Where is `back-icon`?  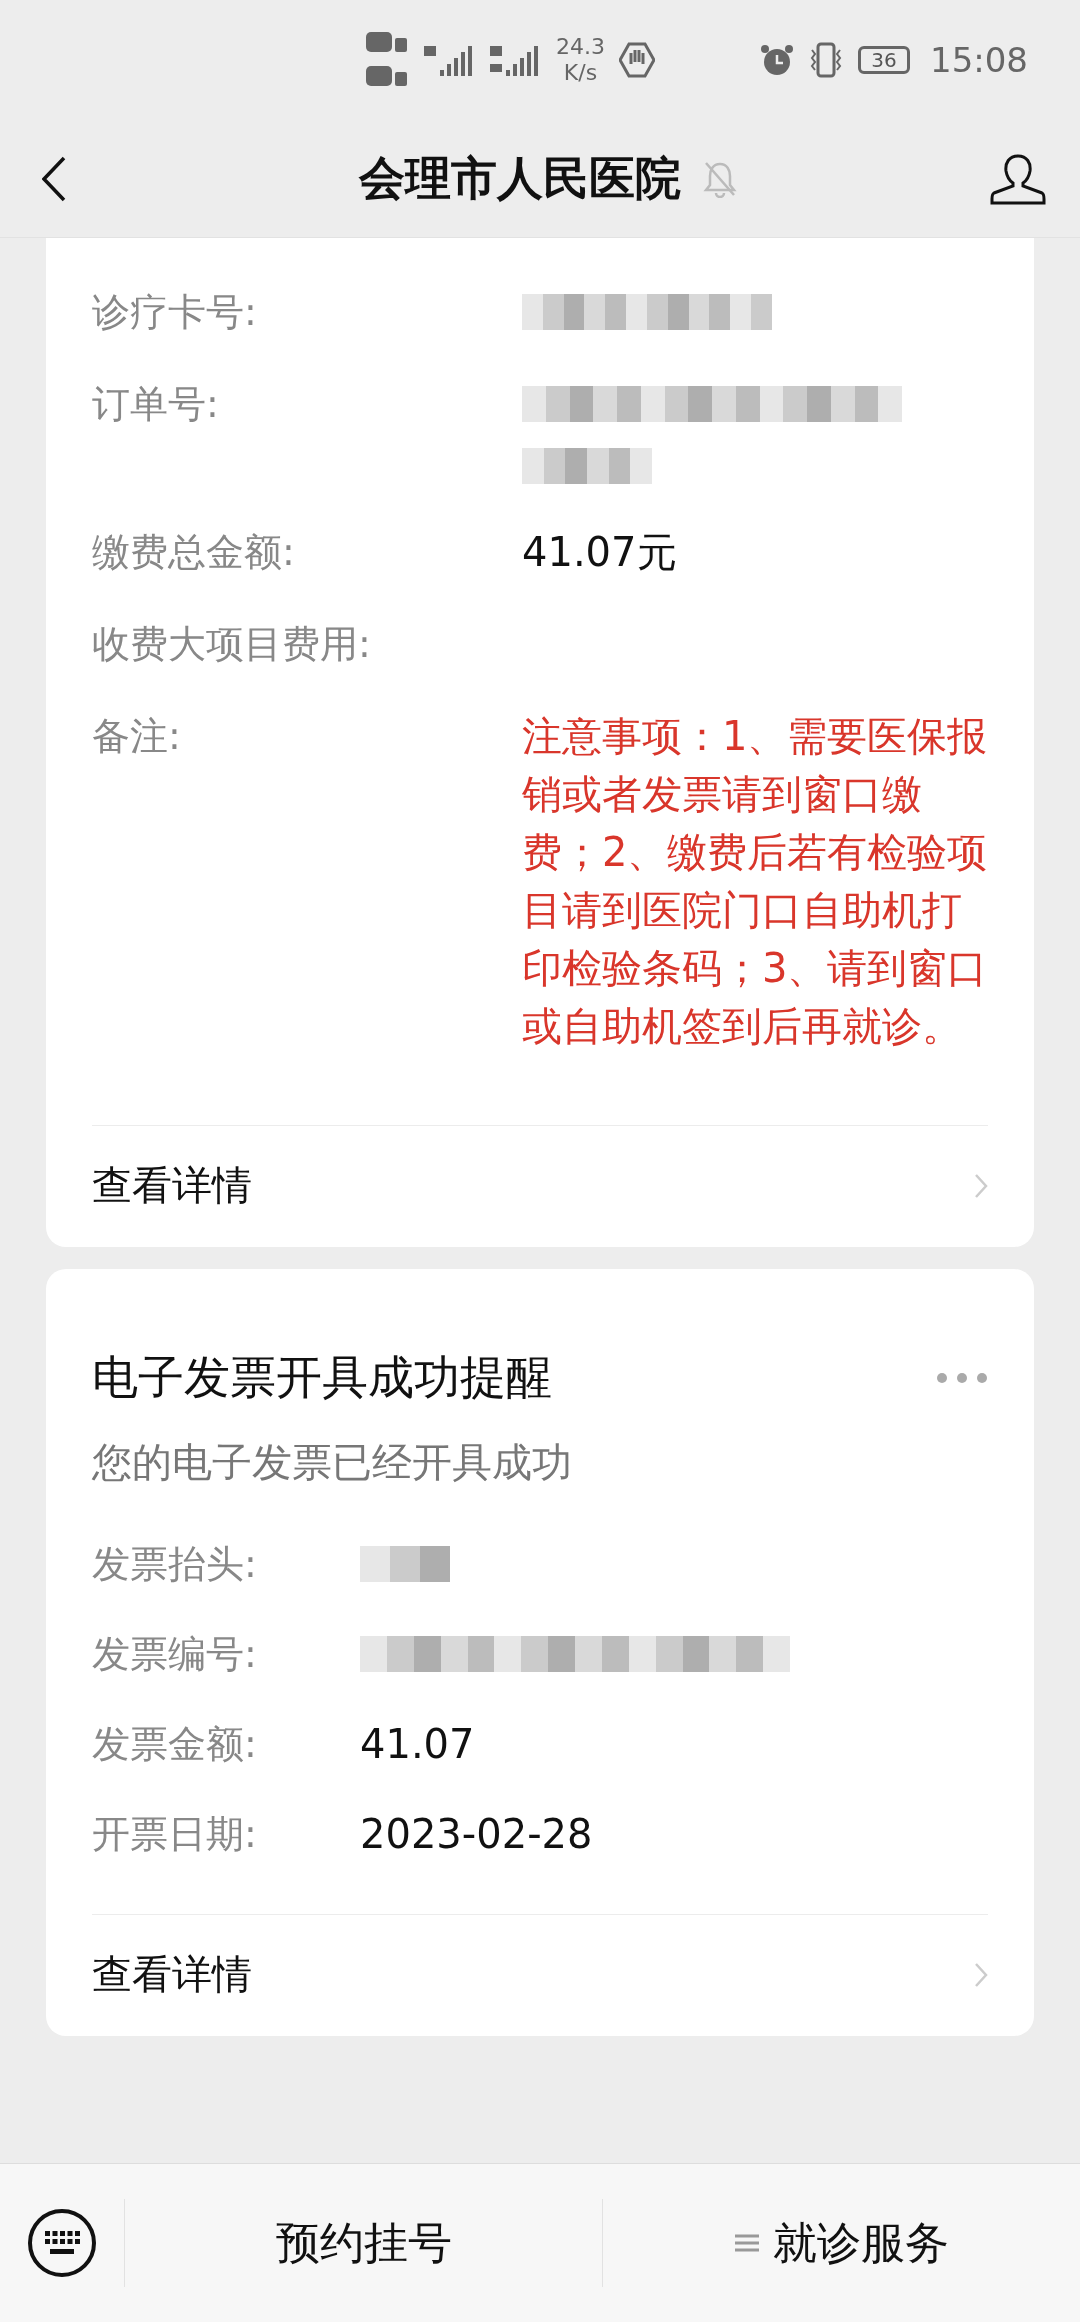
back-icon is located at coordinates (54, 178).